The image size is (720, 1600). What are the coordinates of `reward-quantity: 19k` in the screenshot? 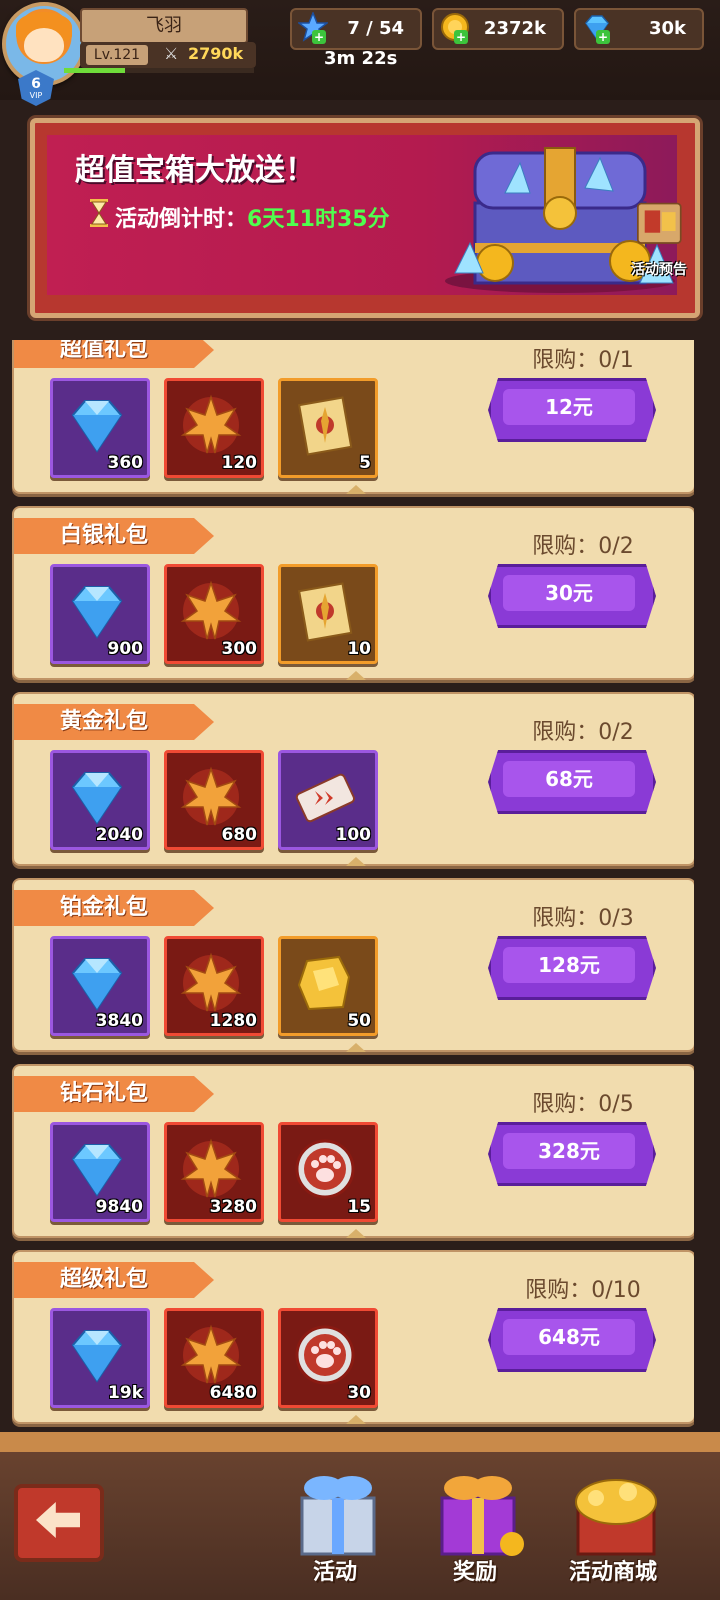 It's located at (125, 1393).